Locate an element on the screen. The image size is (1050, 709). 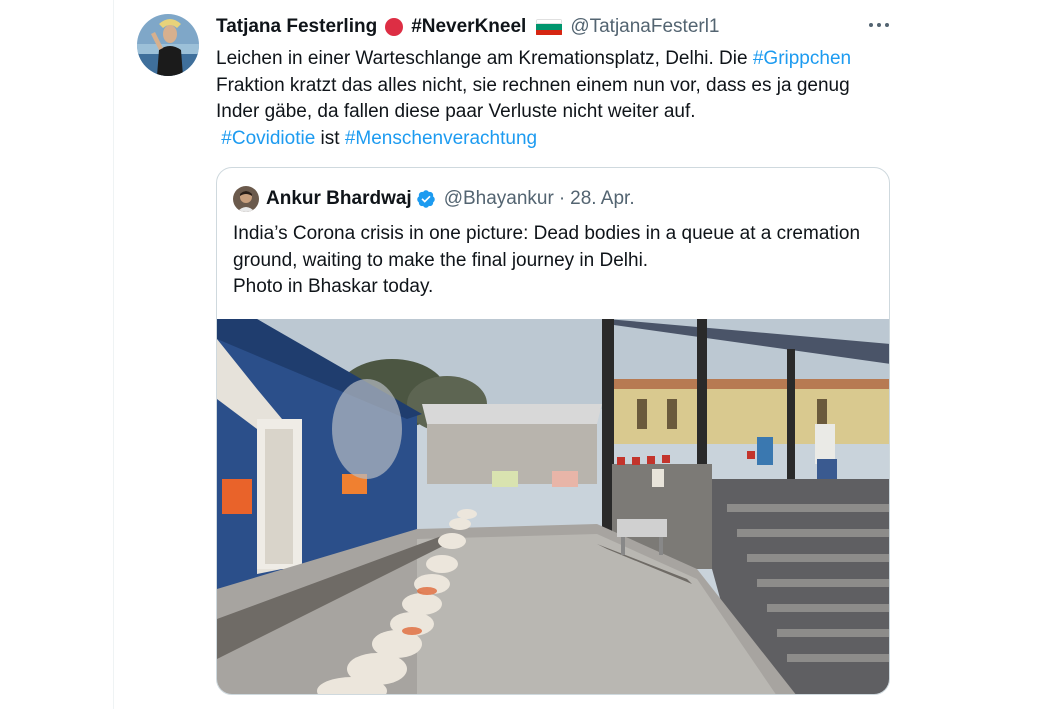
more-options-icon is located at coordinates (879, 25).